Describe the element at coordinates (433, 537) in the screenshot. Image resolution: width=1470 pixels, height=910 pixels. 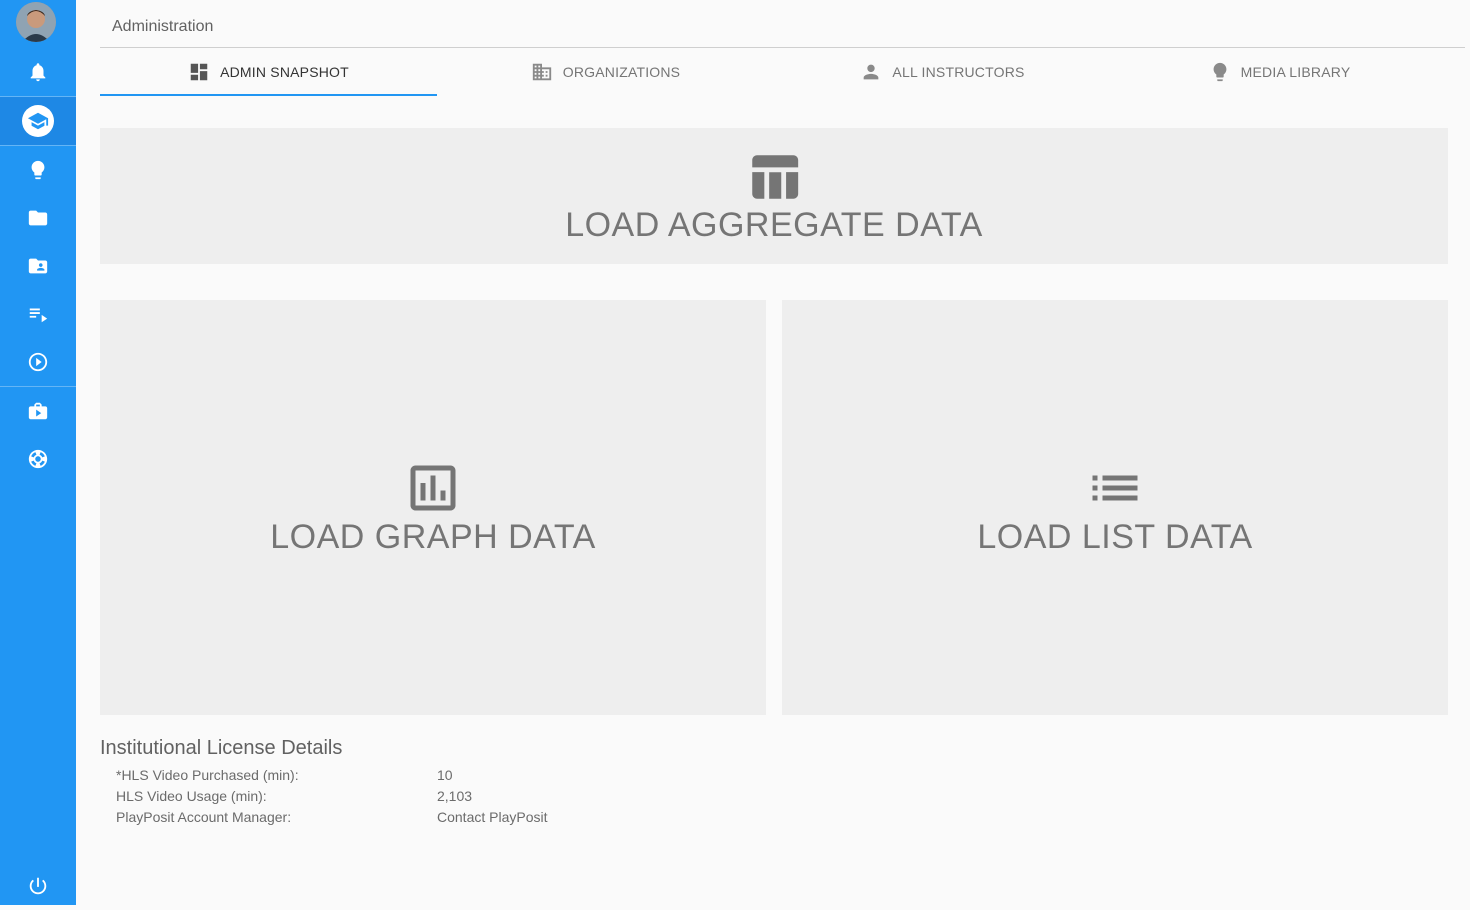
I see `card-label: LOAD GRAPH DATA` at that location.